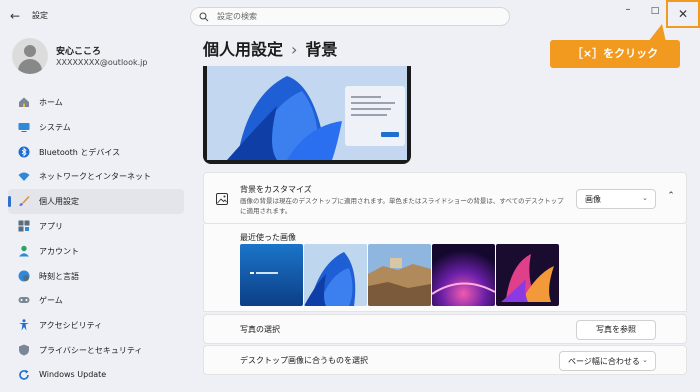  I want to click on sidebar-item-label: 個人用設定, so click(59, 202).